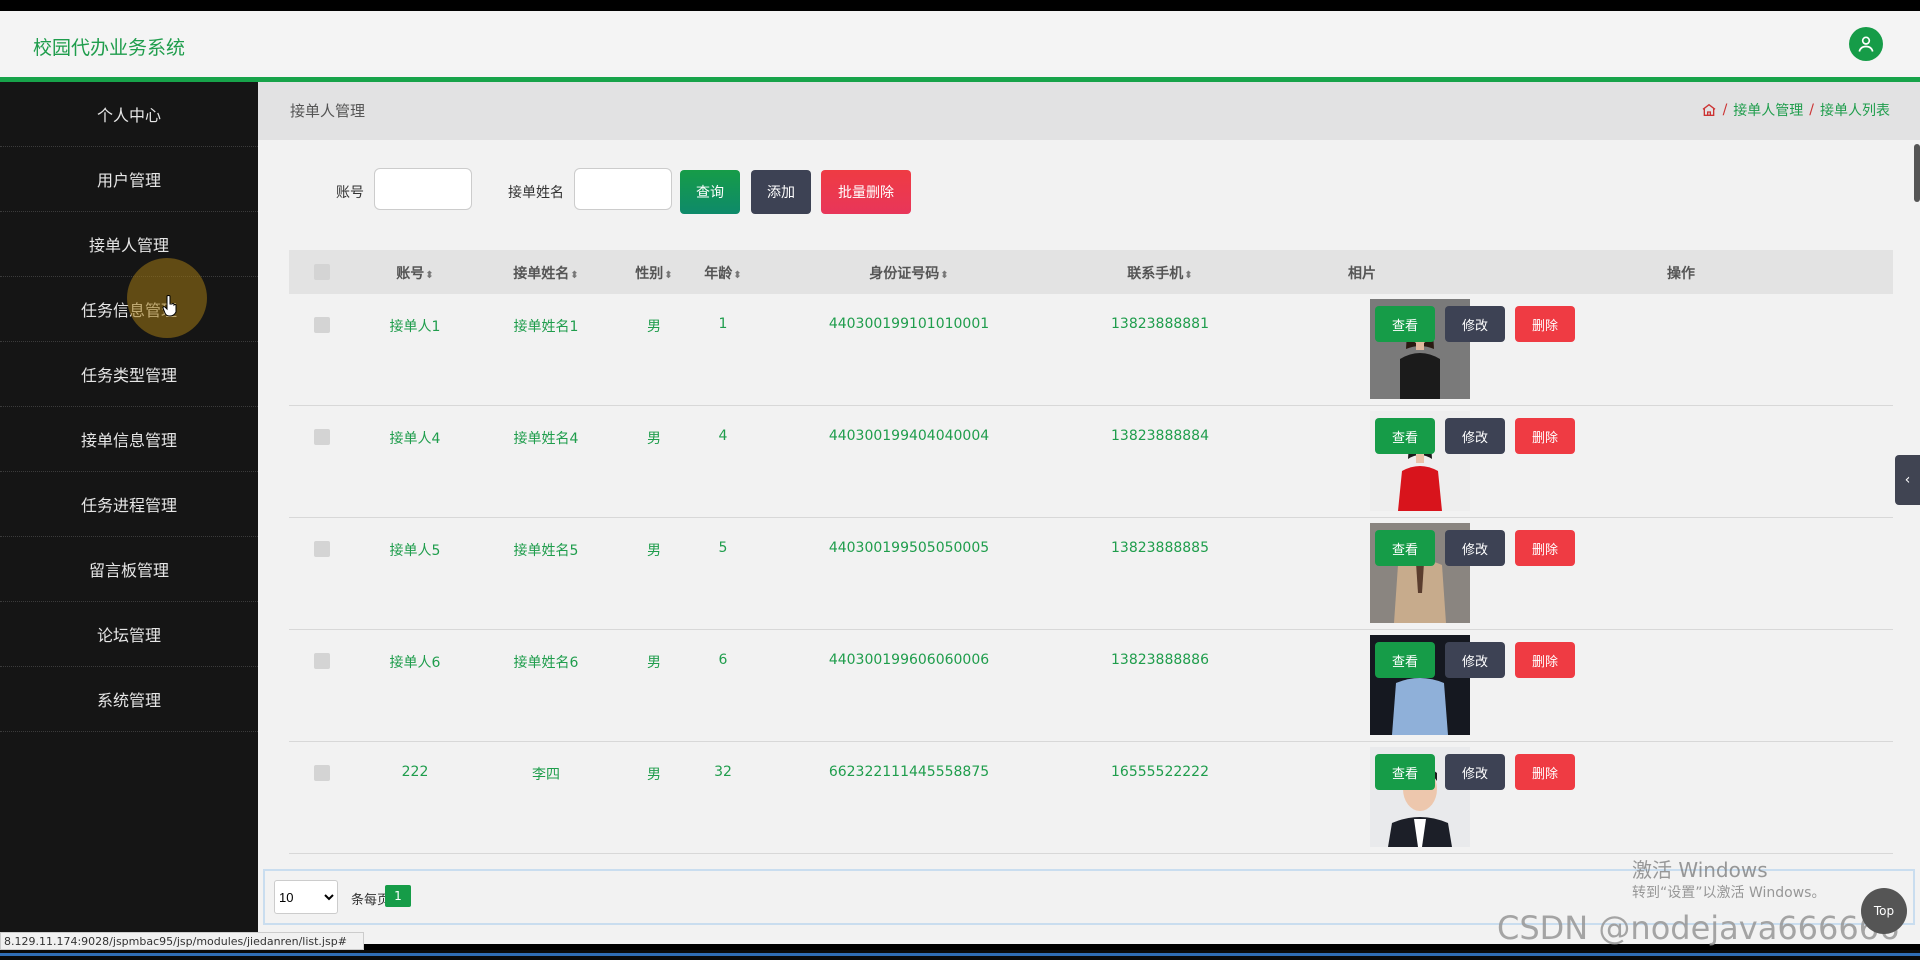 The width and height of the screenshot is (1920, 960). I want to click on name-cell: 接单姓名6, so click(546, 663).